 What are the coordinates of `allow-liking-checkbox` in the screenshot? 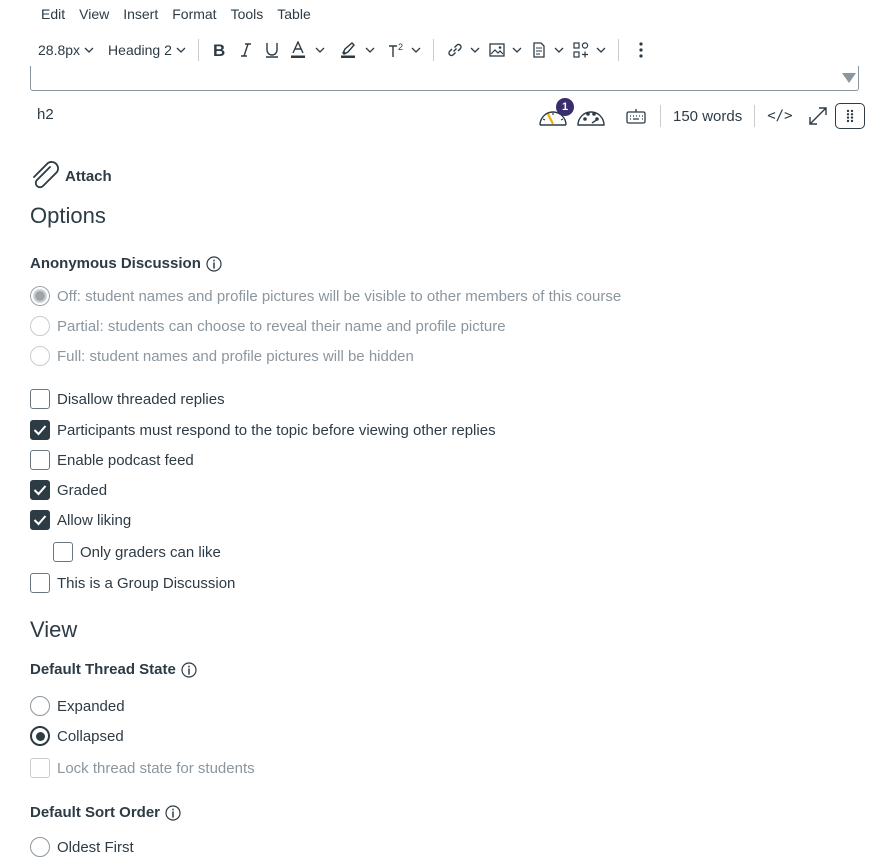 It's located at (40, 520).